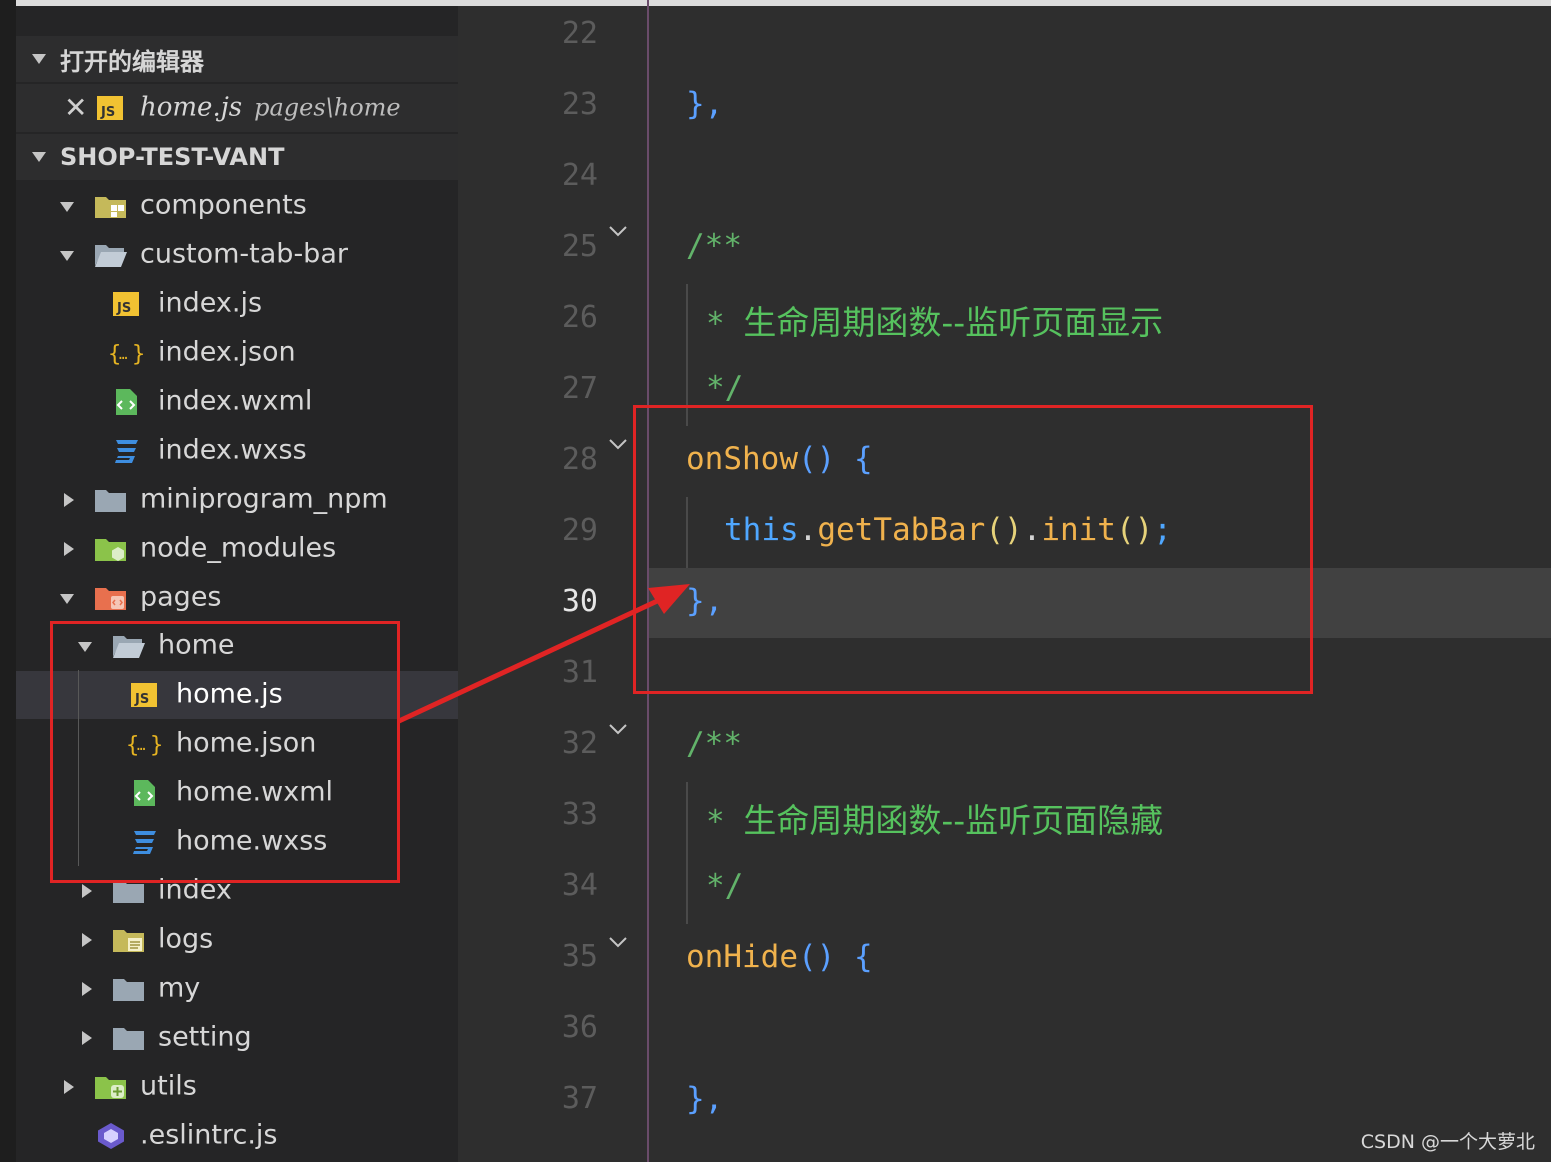 The width and height of the screenshot is (1551, 1162). I want to click on code-line-23: },, so click(705, 104).